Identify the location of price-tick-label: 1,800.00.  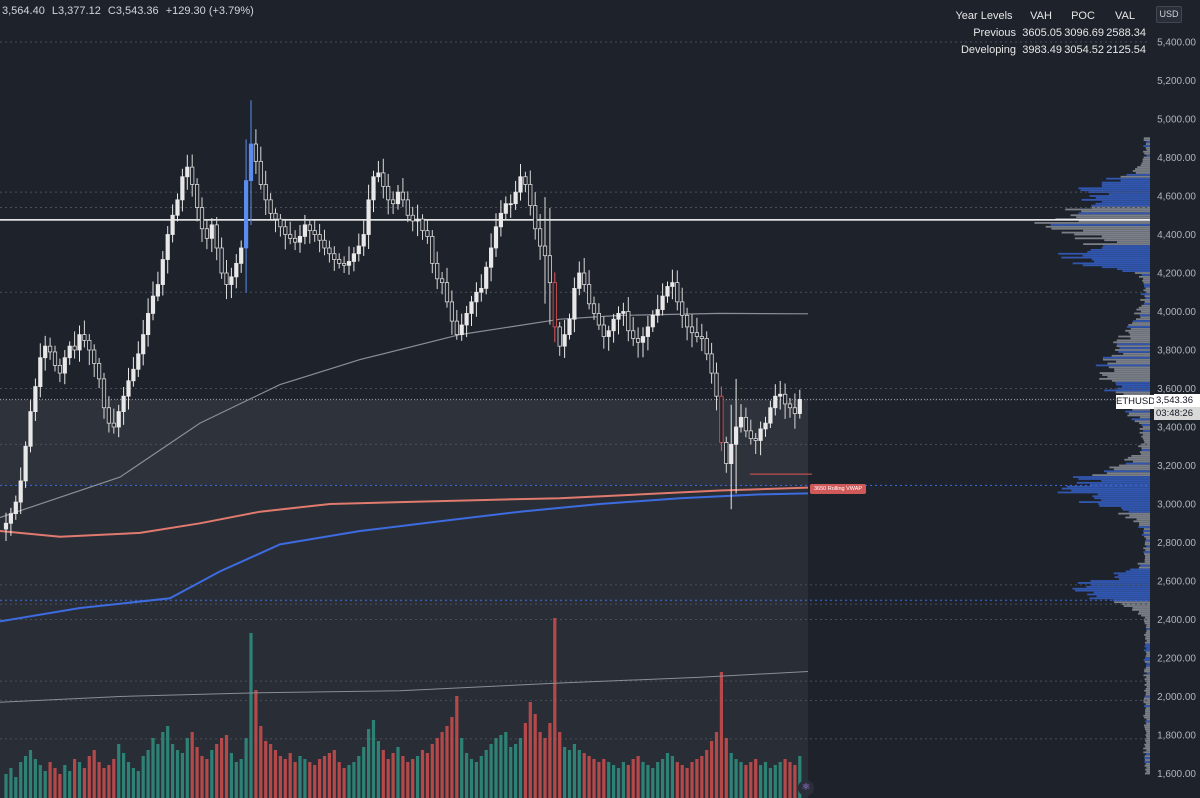
(1176, 736).